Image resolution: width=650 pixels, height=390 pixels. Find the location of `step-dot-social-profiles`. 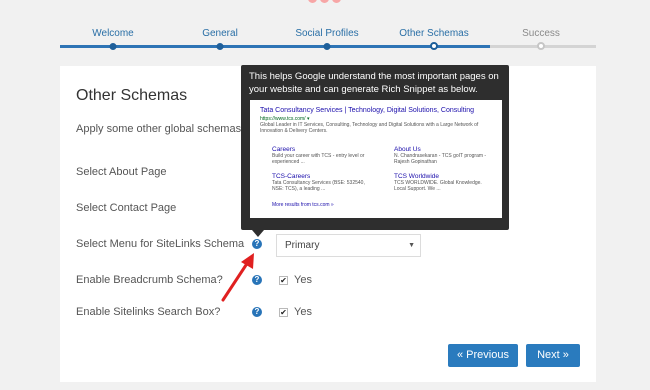

step-dot-social-profiles is located at coordinates (327, 46).